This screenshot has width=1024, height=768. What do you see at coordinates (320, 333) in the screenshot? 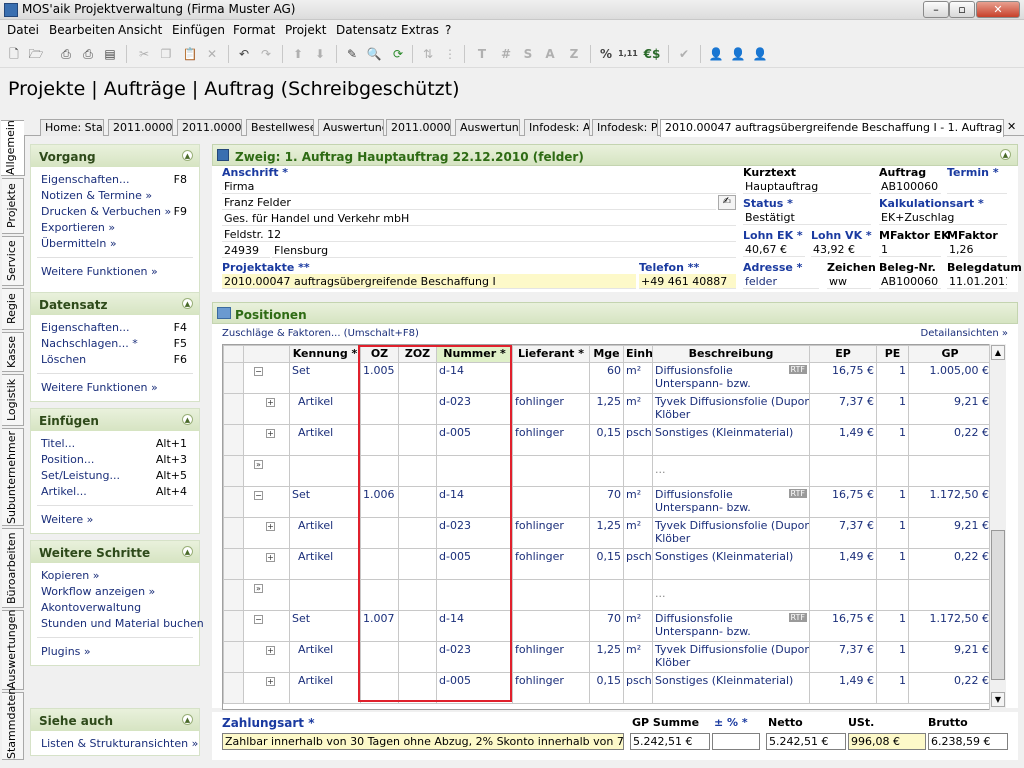
I see `zuschlaege-link: Zuschläge & Faktoren... (Umschalt+F8)` at bounding box center [320, 333].